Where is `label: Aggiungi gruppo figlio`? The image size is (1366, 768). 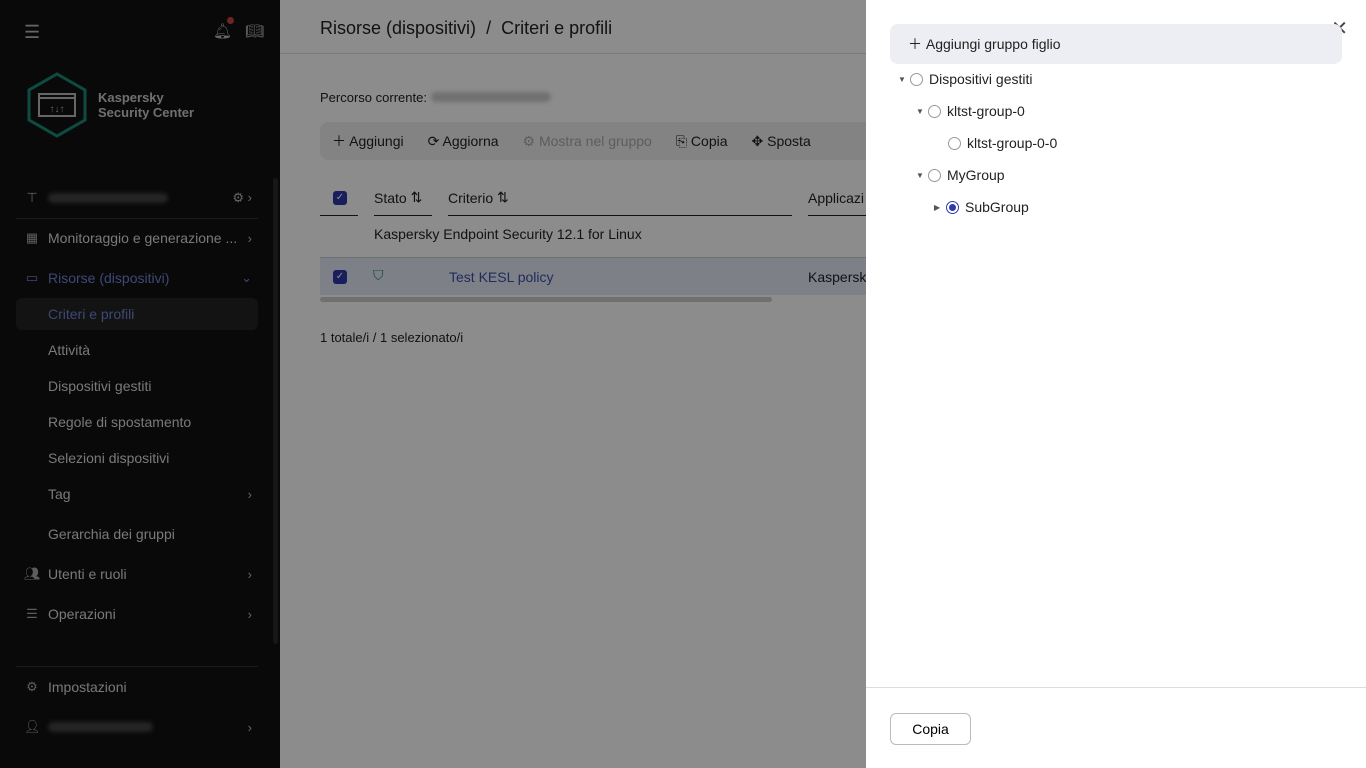 label: Aggiungi gruppo figlio is located at coordinates (993, 44).